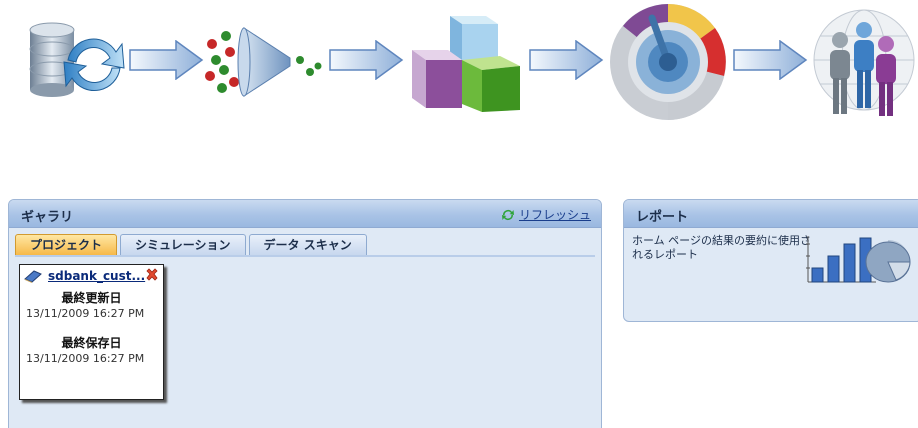 The height and width of the screenshot is (428, 918). Describe the element at coordinates (723, 248) in the screenshot. I see `report-description: ホーム ページの結果の要約に使用されるレポート` at that location.